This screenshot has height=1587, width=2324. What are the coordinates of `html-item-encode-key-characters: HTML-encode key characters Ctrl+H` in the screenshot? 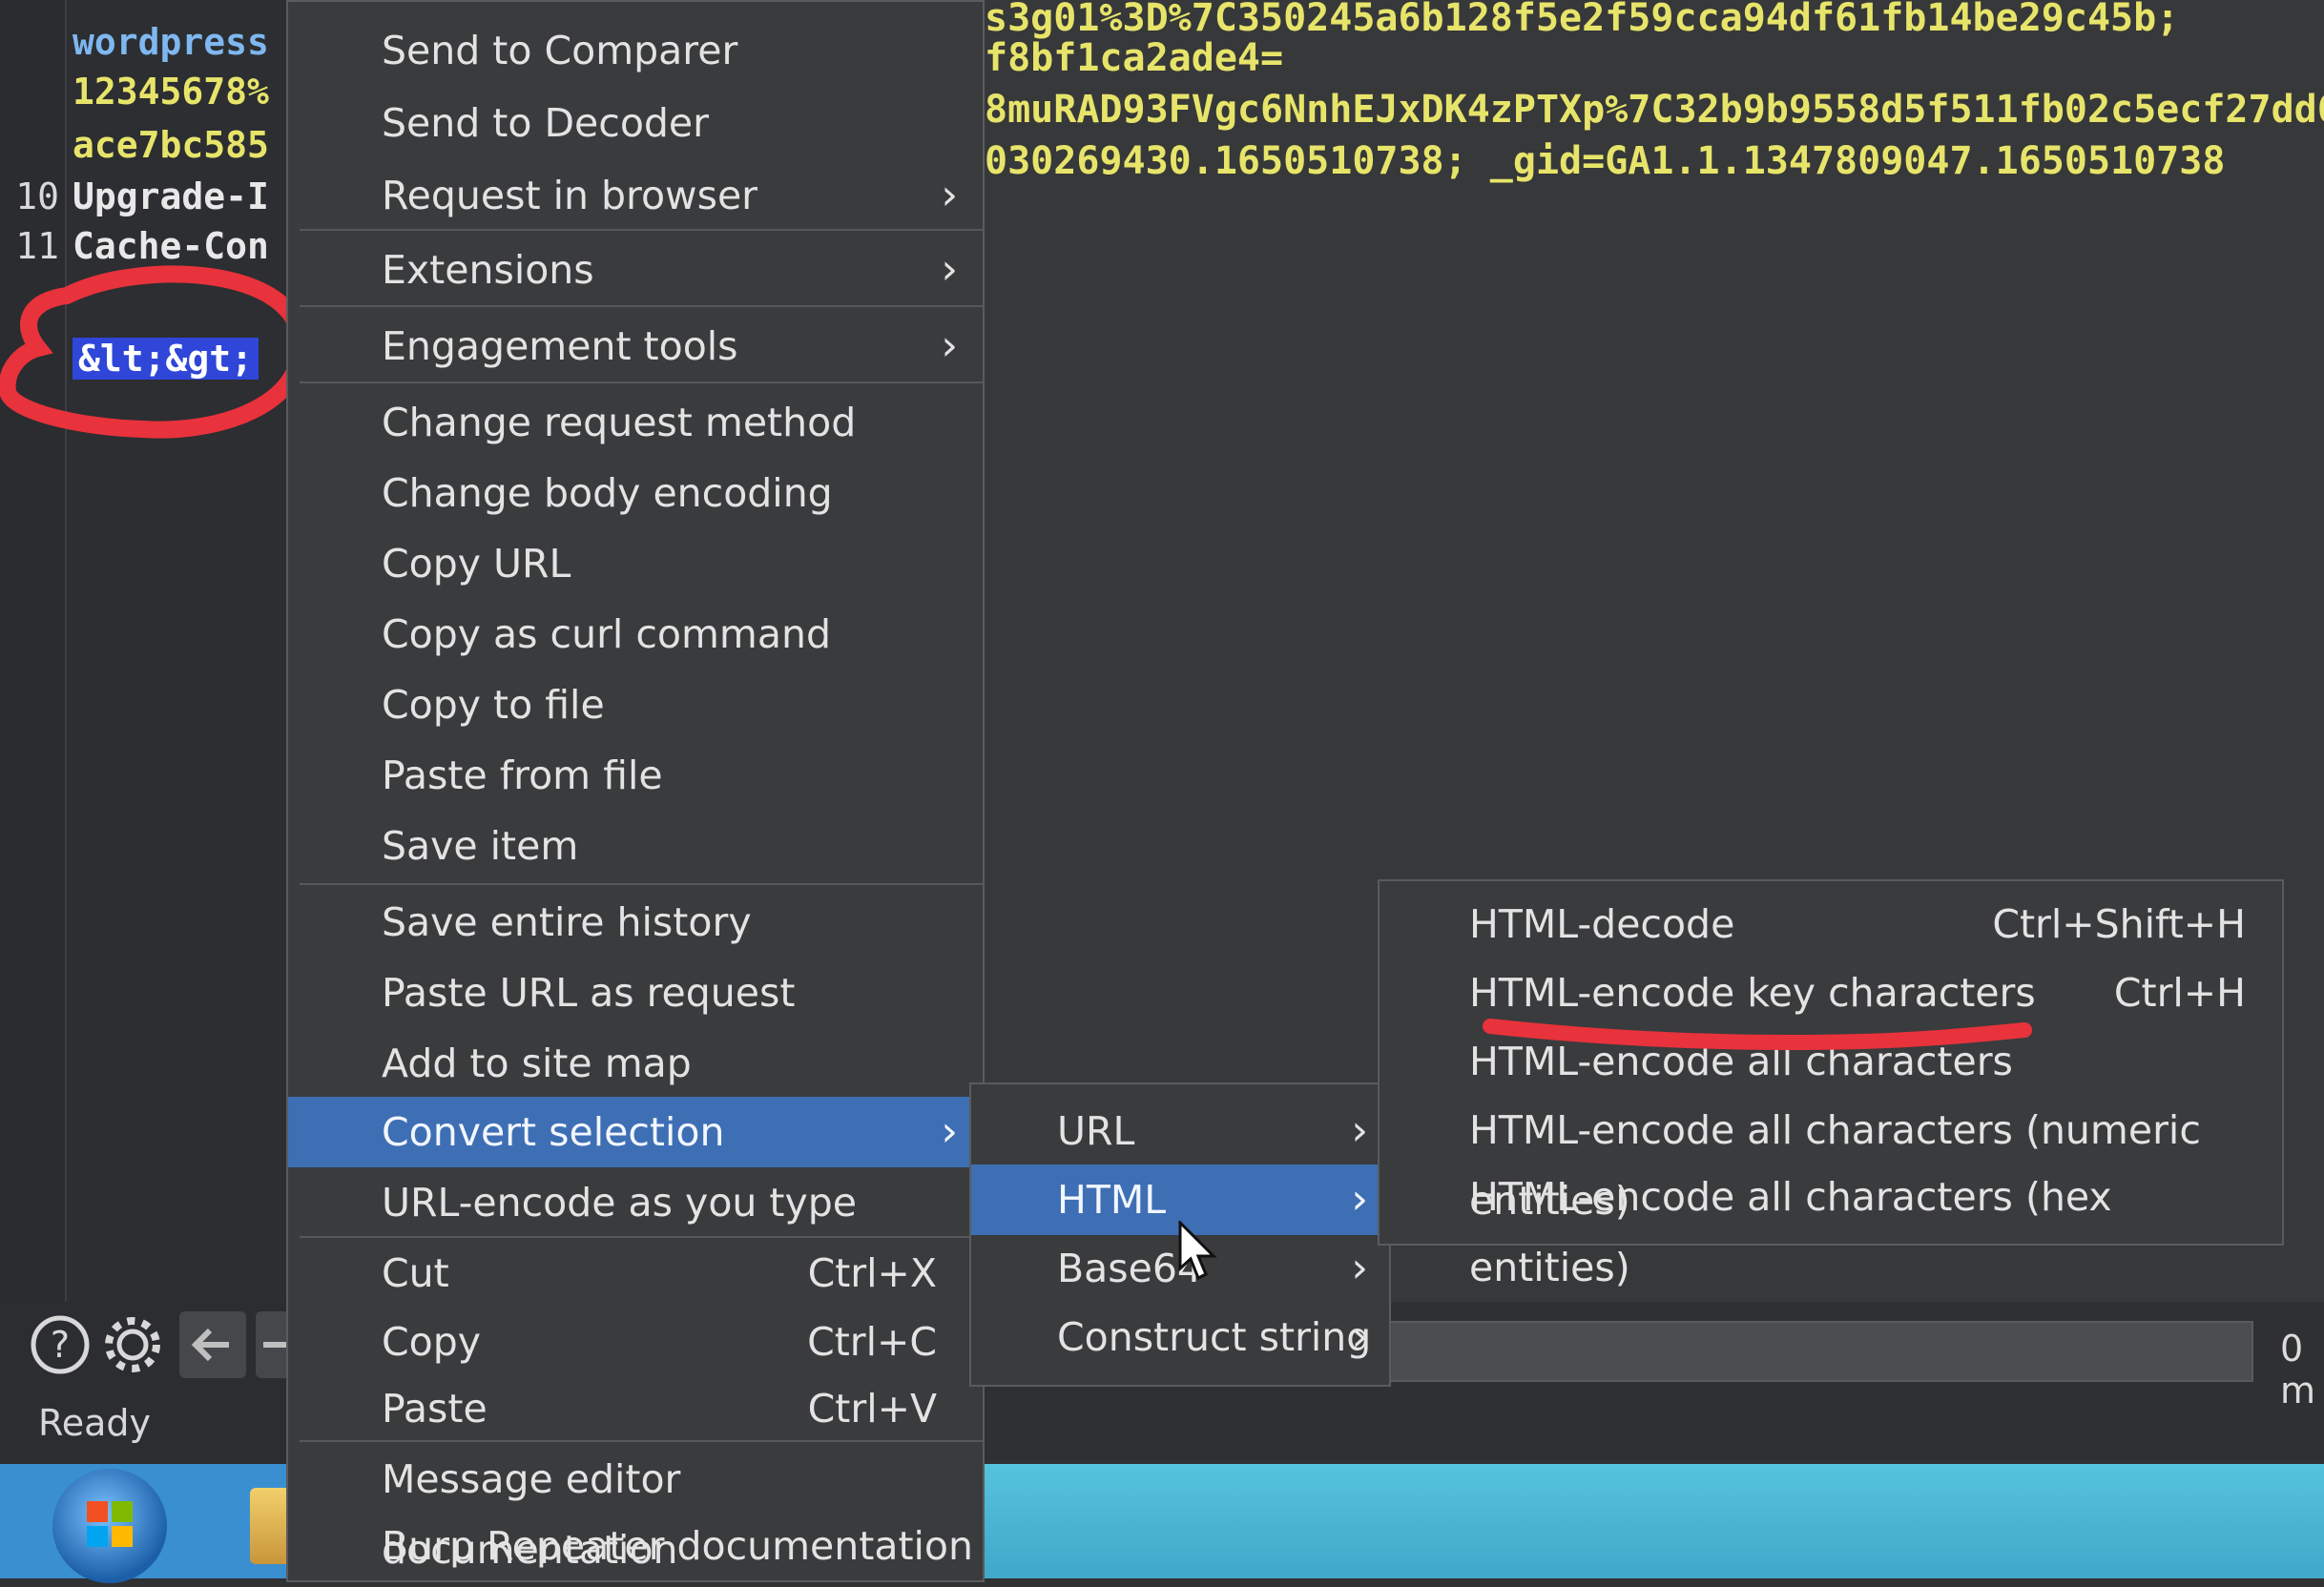 It's located at (1831, 993).